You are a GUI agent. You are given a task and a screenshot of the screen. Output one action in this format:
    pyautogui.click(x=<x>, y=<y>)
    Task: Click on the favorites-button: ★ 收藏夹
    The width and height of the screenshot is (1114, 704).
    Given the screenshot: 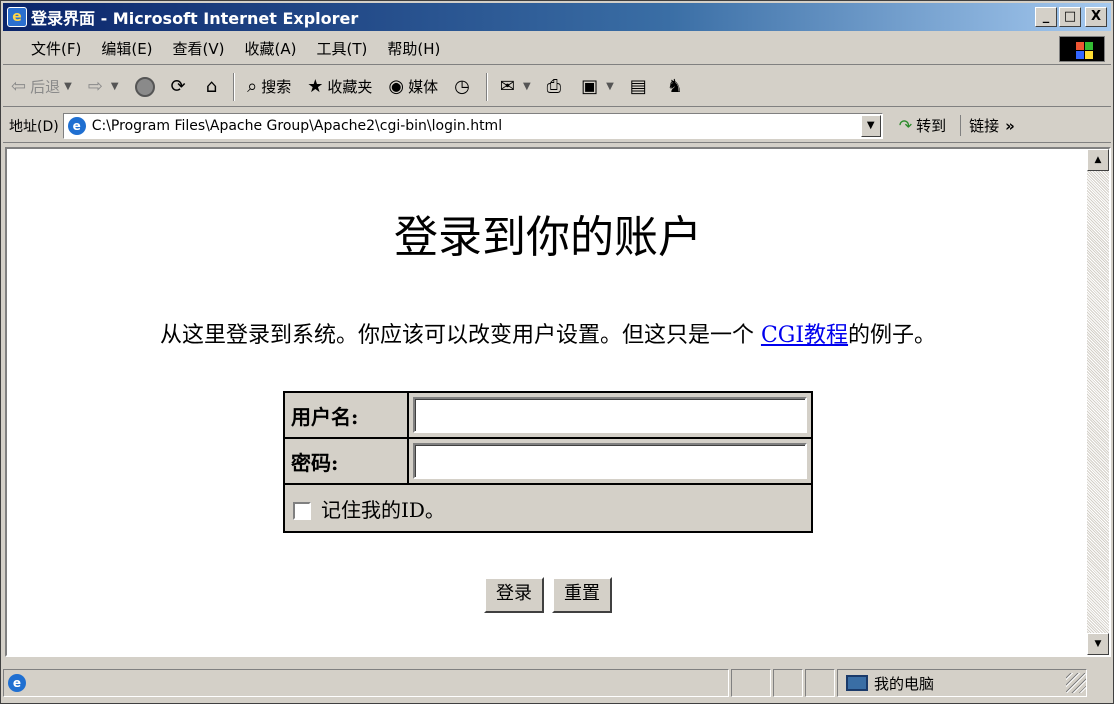 What is the action you would take?
    pyautogui.click(x=339, y=87)
    